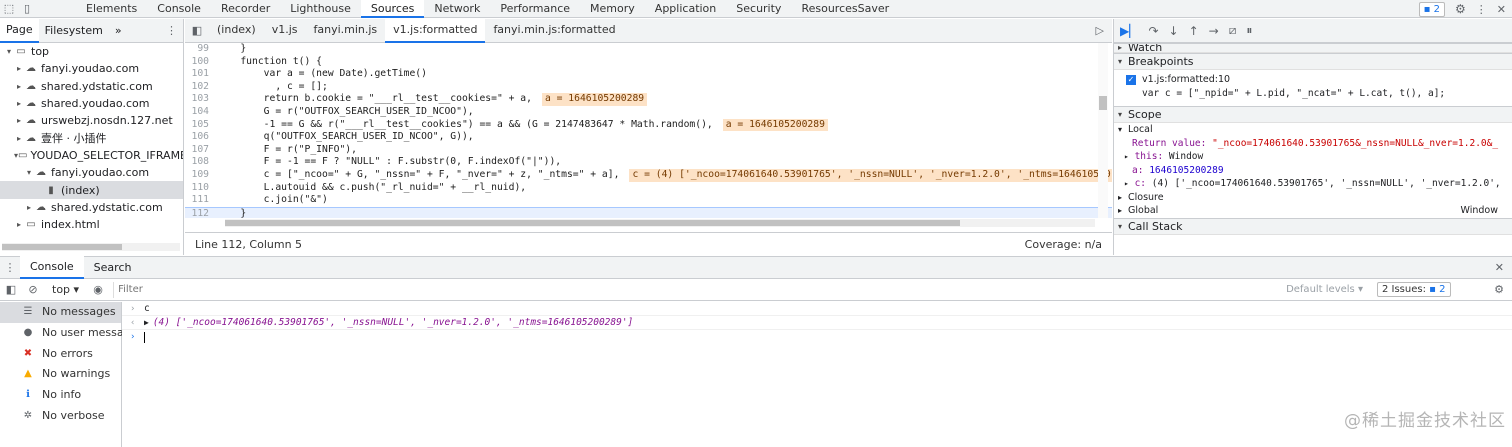 This screenshot has height=447, width=1512. What do you see at coordinates (201, 49) in the screenshot?
I see `line-number: 99` at bounding box center [201, 49].